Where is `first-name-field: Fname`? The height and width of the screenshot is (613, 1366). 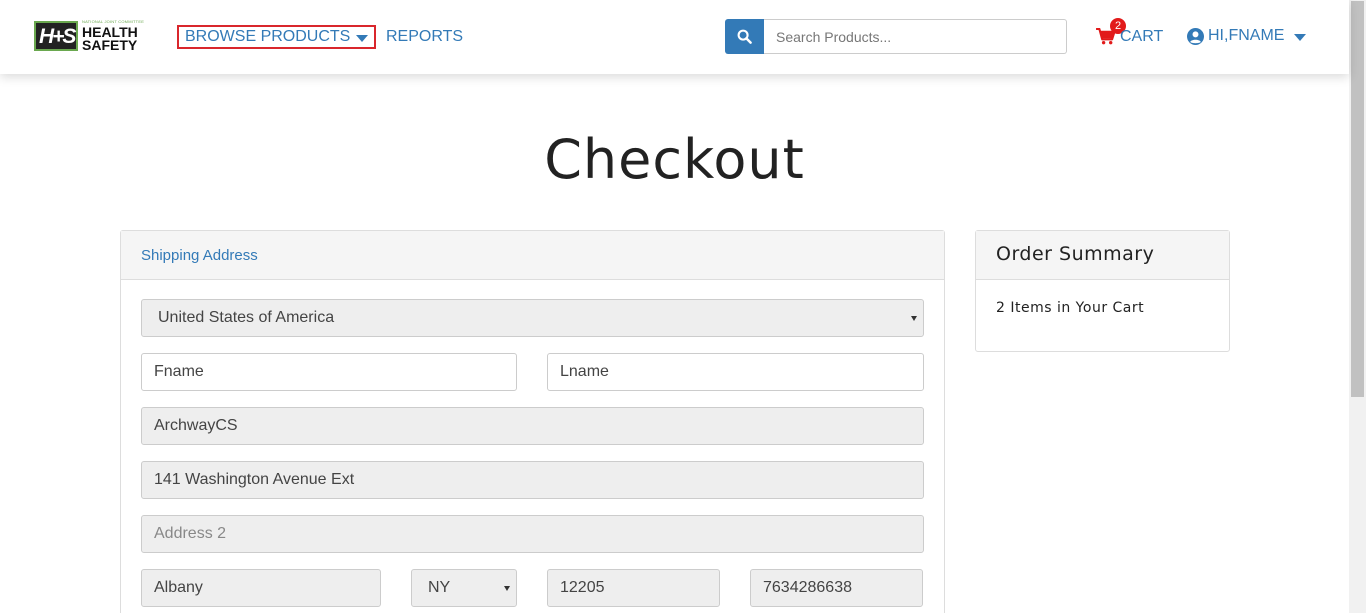 first-name-field: Fname is located at coordinates (329, 372).